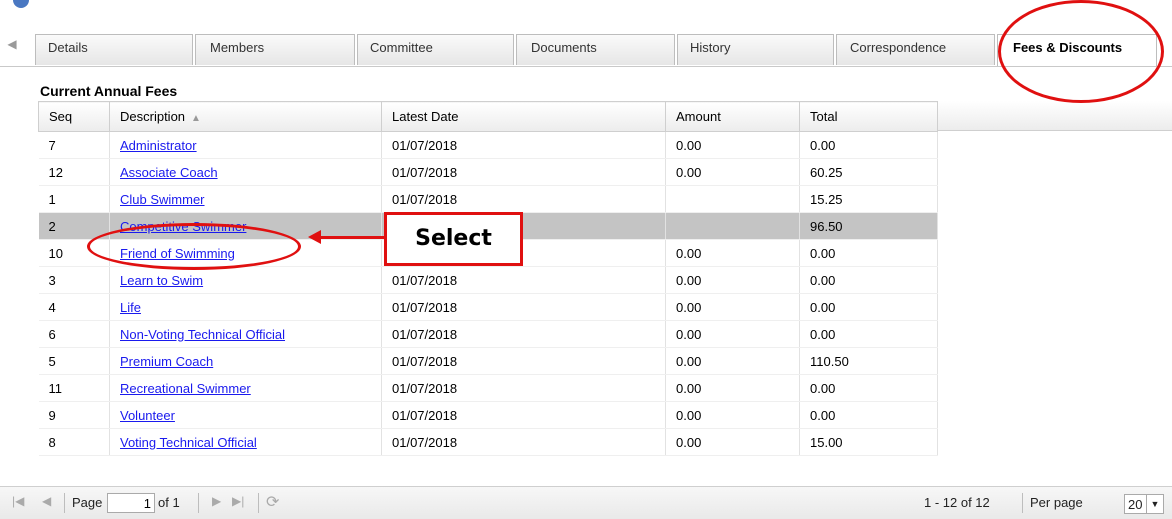 The height and width of the screenshot is (519, 1172). I want to click on description-link: Club Swimmer, so click(162, 199).